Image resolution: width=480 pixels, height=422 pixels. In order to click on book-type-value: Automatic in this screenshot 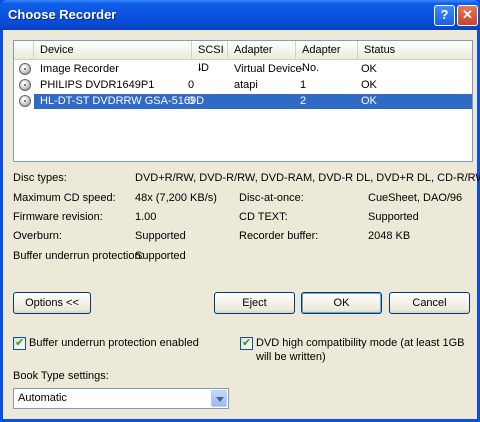, I will do `click(42, 398)`.